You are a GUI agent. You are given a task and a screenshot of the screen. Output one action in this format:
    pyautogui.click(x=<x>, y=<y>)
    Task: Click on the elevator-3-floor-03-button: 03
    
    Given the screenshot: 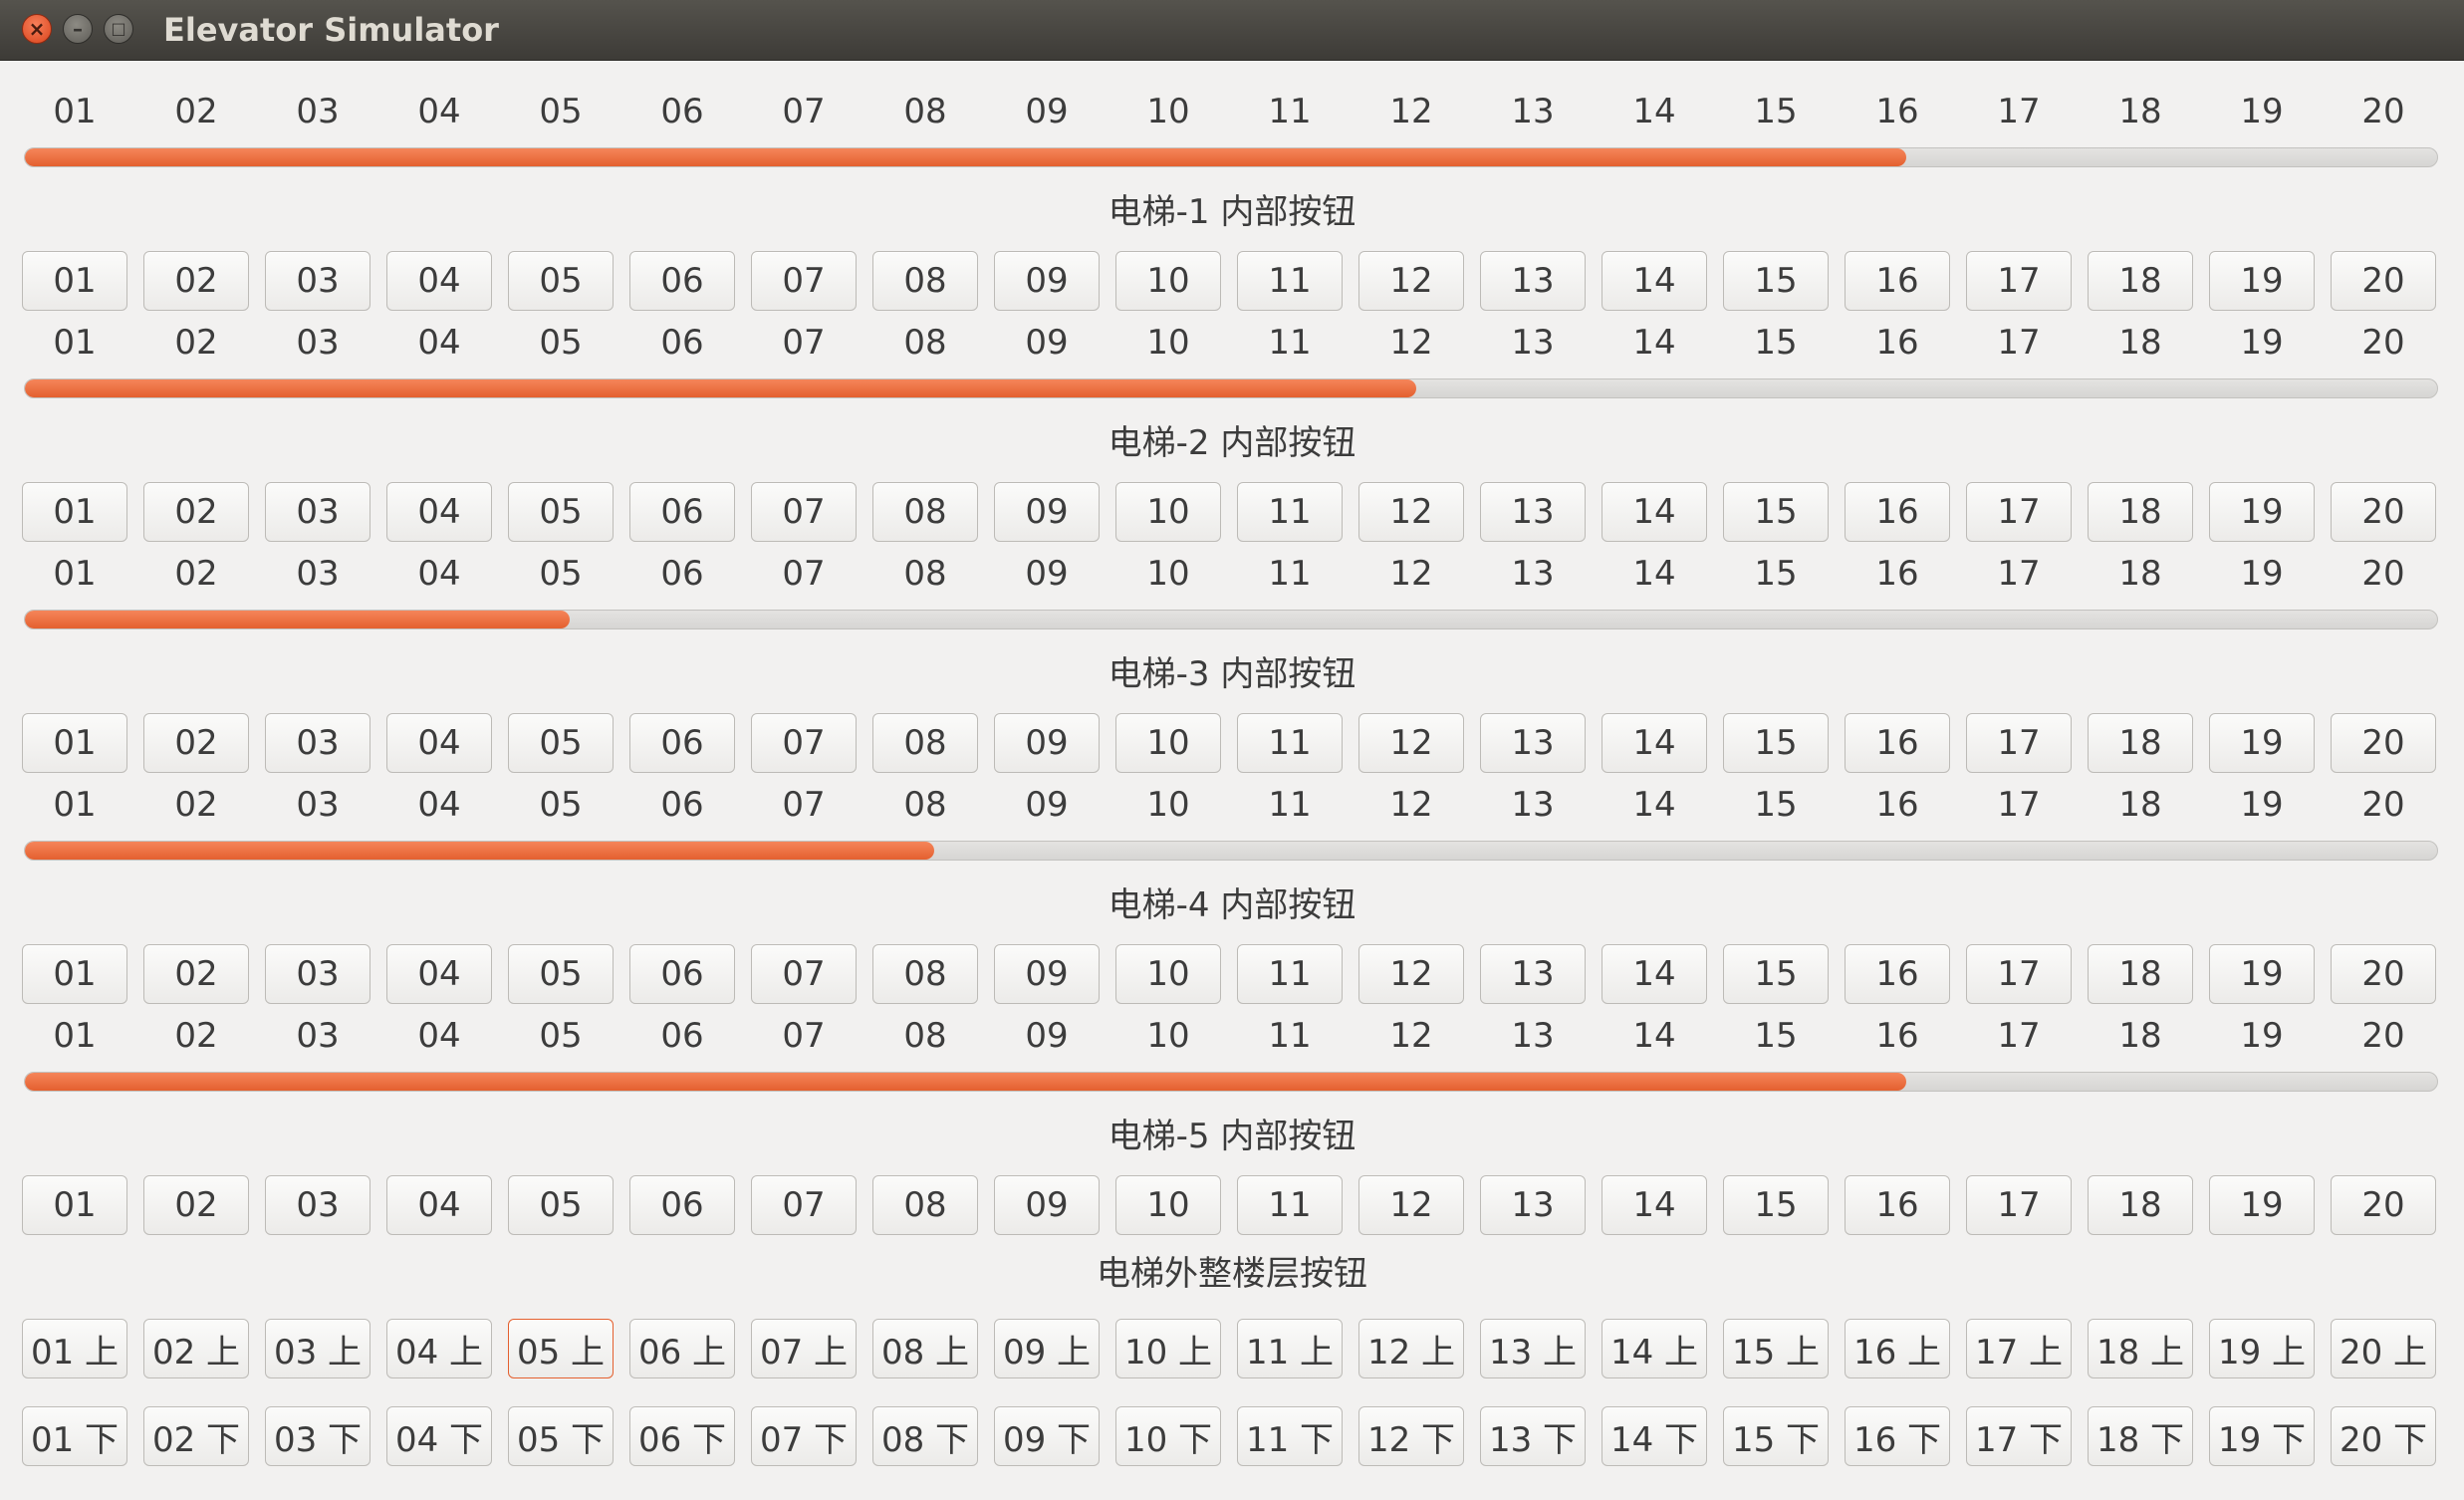 What is the action you would take?
    pyautogui.click(x=317, y=743)
    